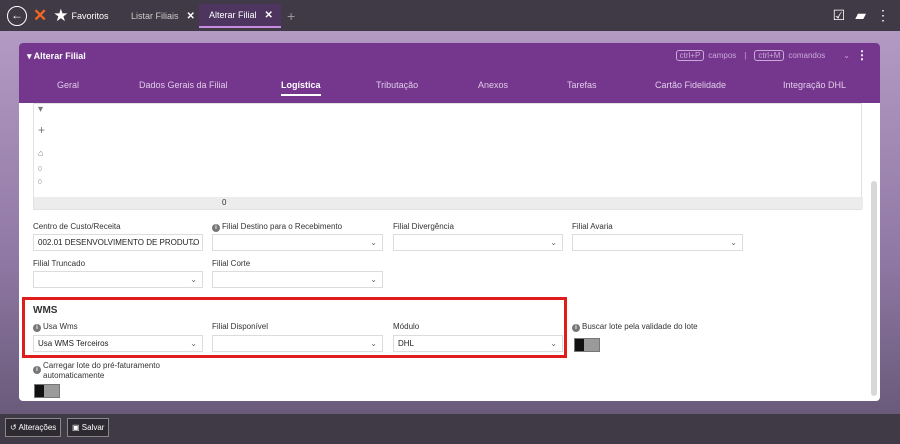  I want to click on tab-label: Alterar Filial, so click(233, 15).